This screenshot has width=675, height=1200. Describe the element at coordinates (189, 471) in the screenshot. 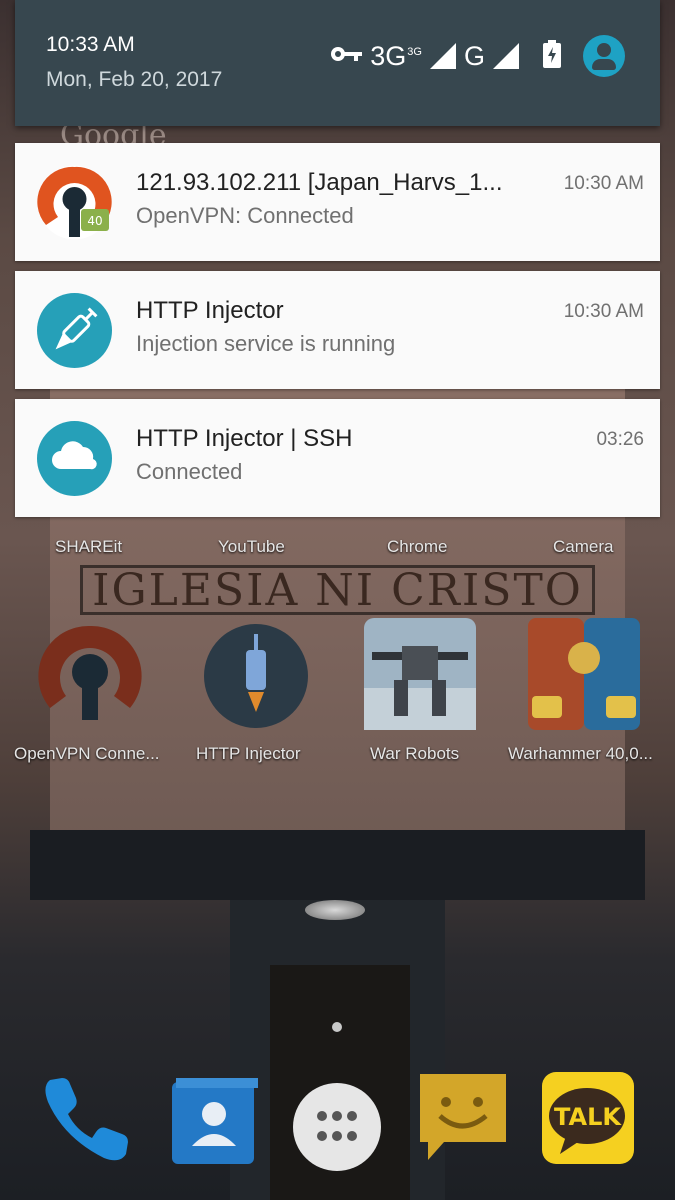

I see `notification-subtitle: Connected` at that location.